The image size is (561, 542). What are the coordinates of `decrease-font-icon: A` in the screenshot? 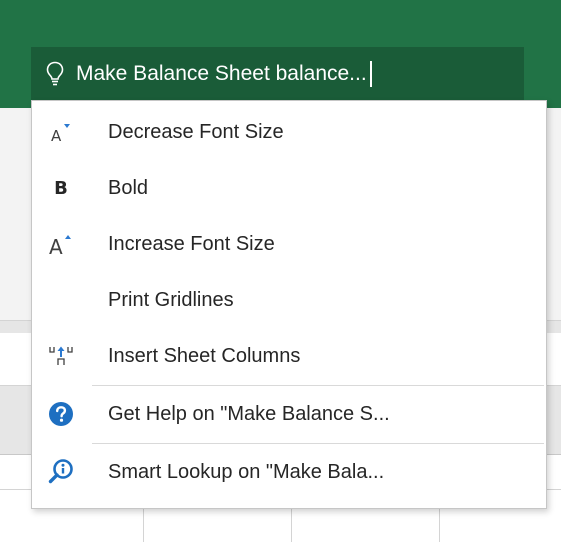 It's located at (61, 132).